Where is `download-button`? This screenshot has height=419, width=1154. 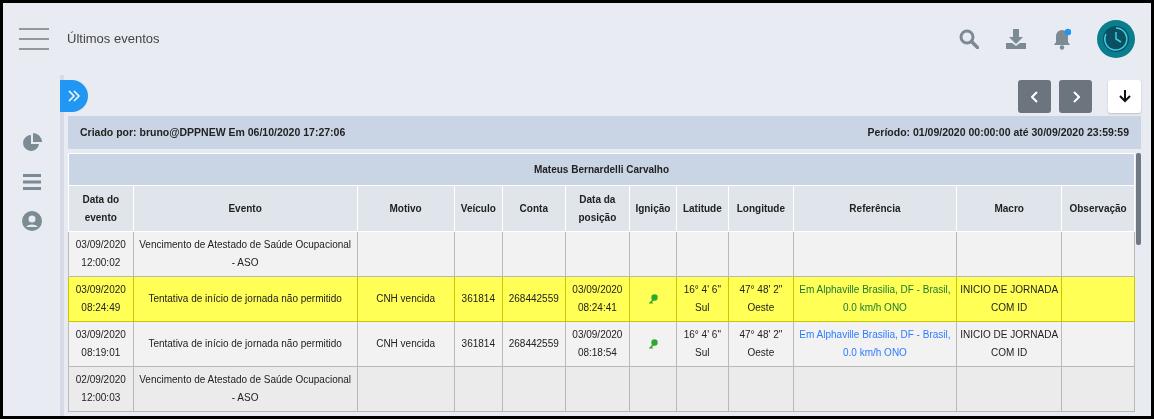 download-button is located at coordinates (1124, 96).